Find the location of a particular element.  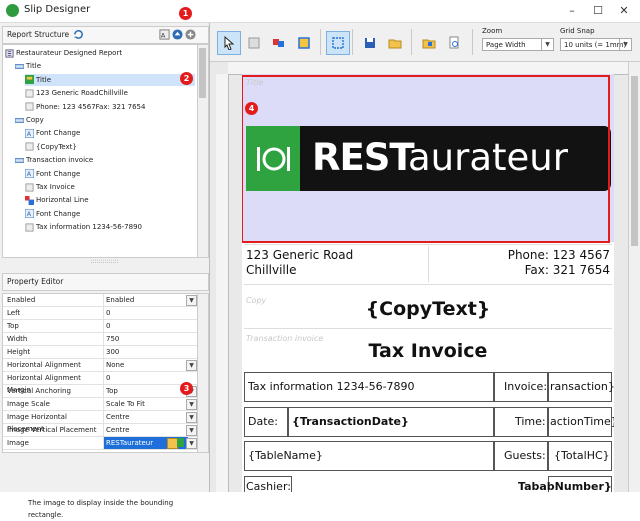

grid-snap-select: 10 units (= 1mm) ▼ is located at coordinates (596, 44).